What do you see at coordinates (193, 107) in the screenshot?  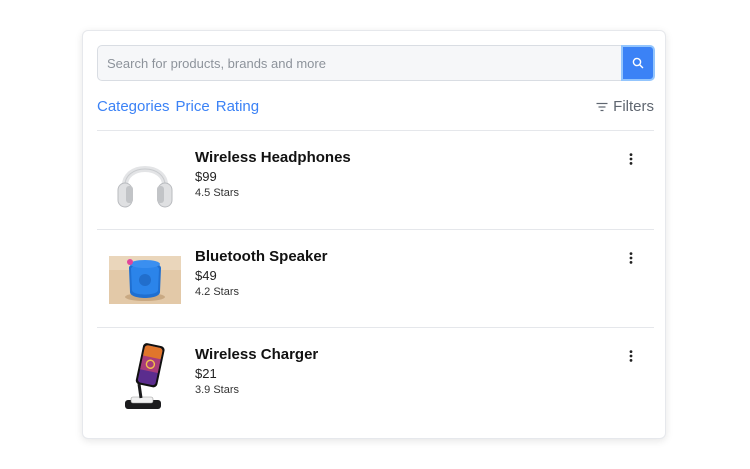 I see `nav-link-price: Price` at bounding box center [193, 107].